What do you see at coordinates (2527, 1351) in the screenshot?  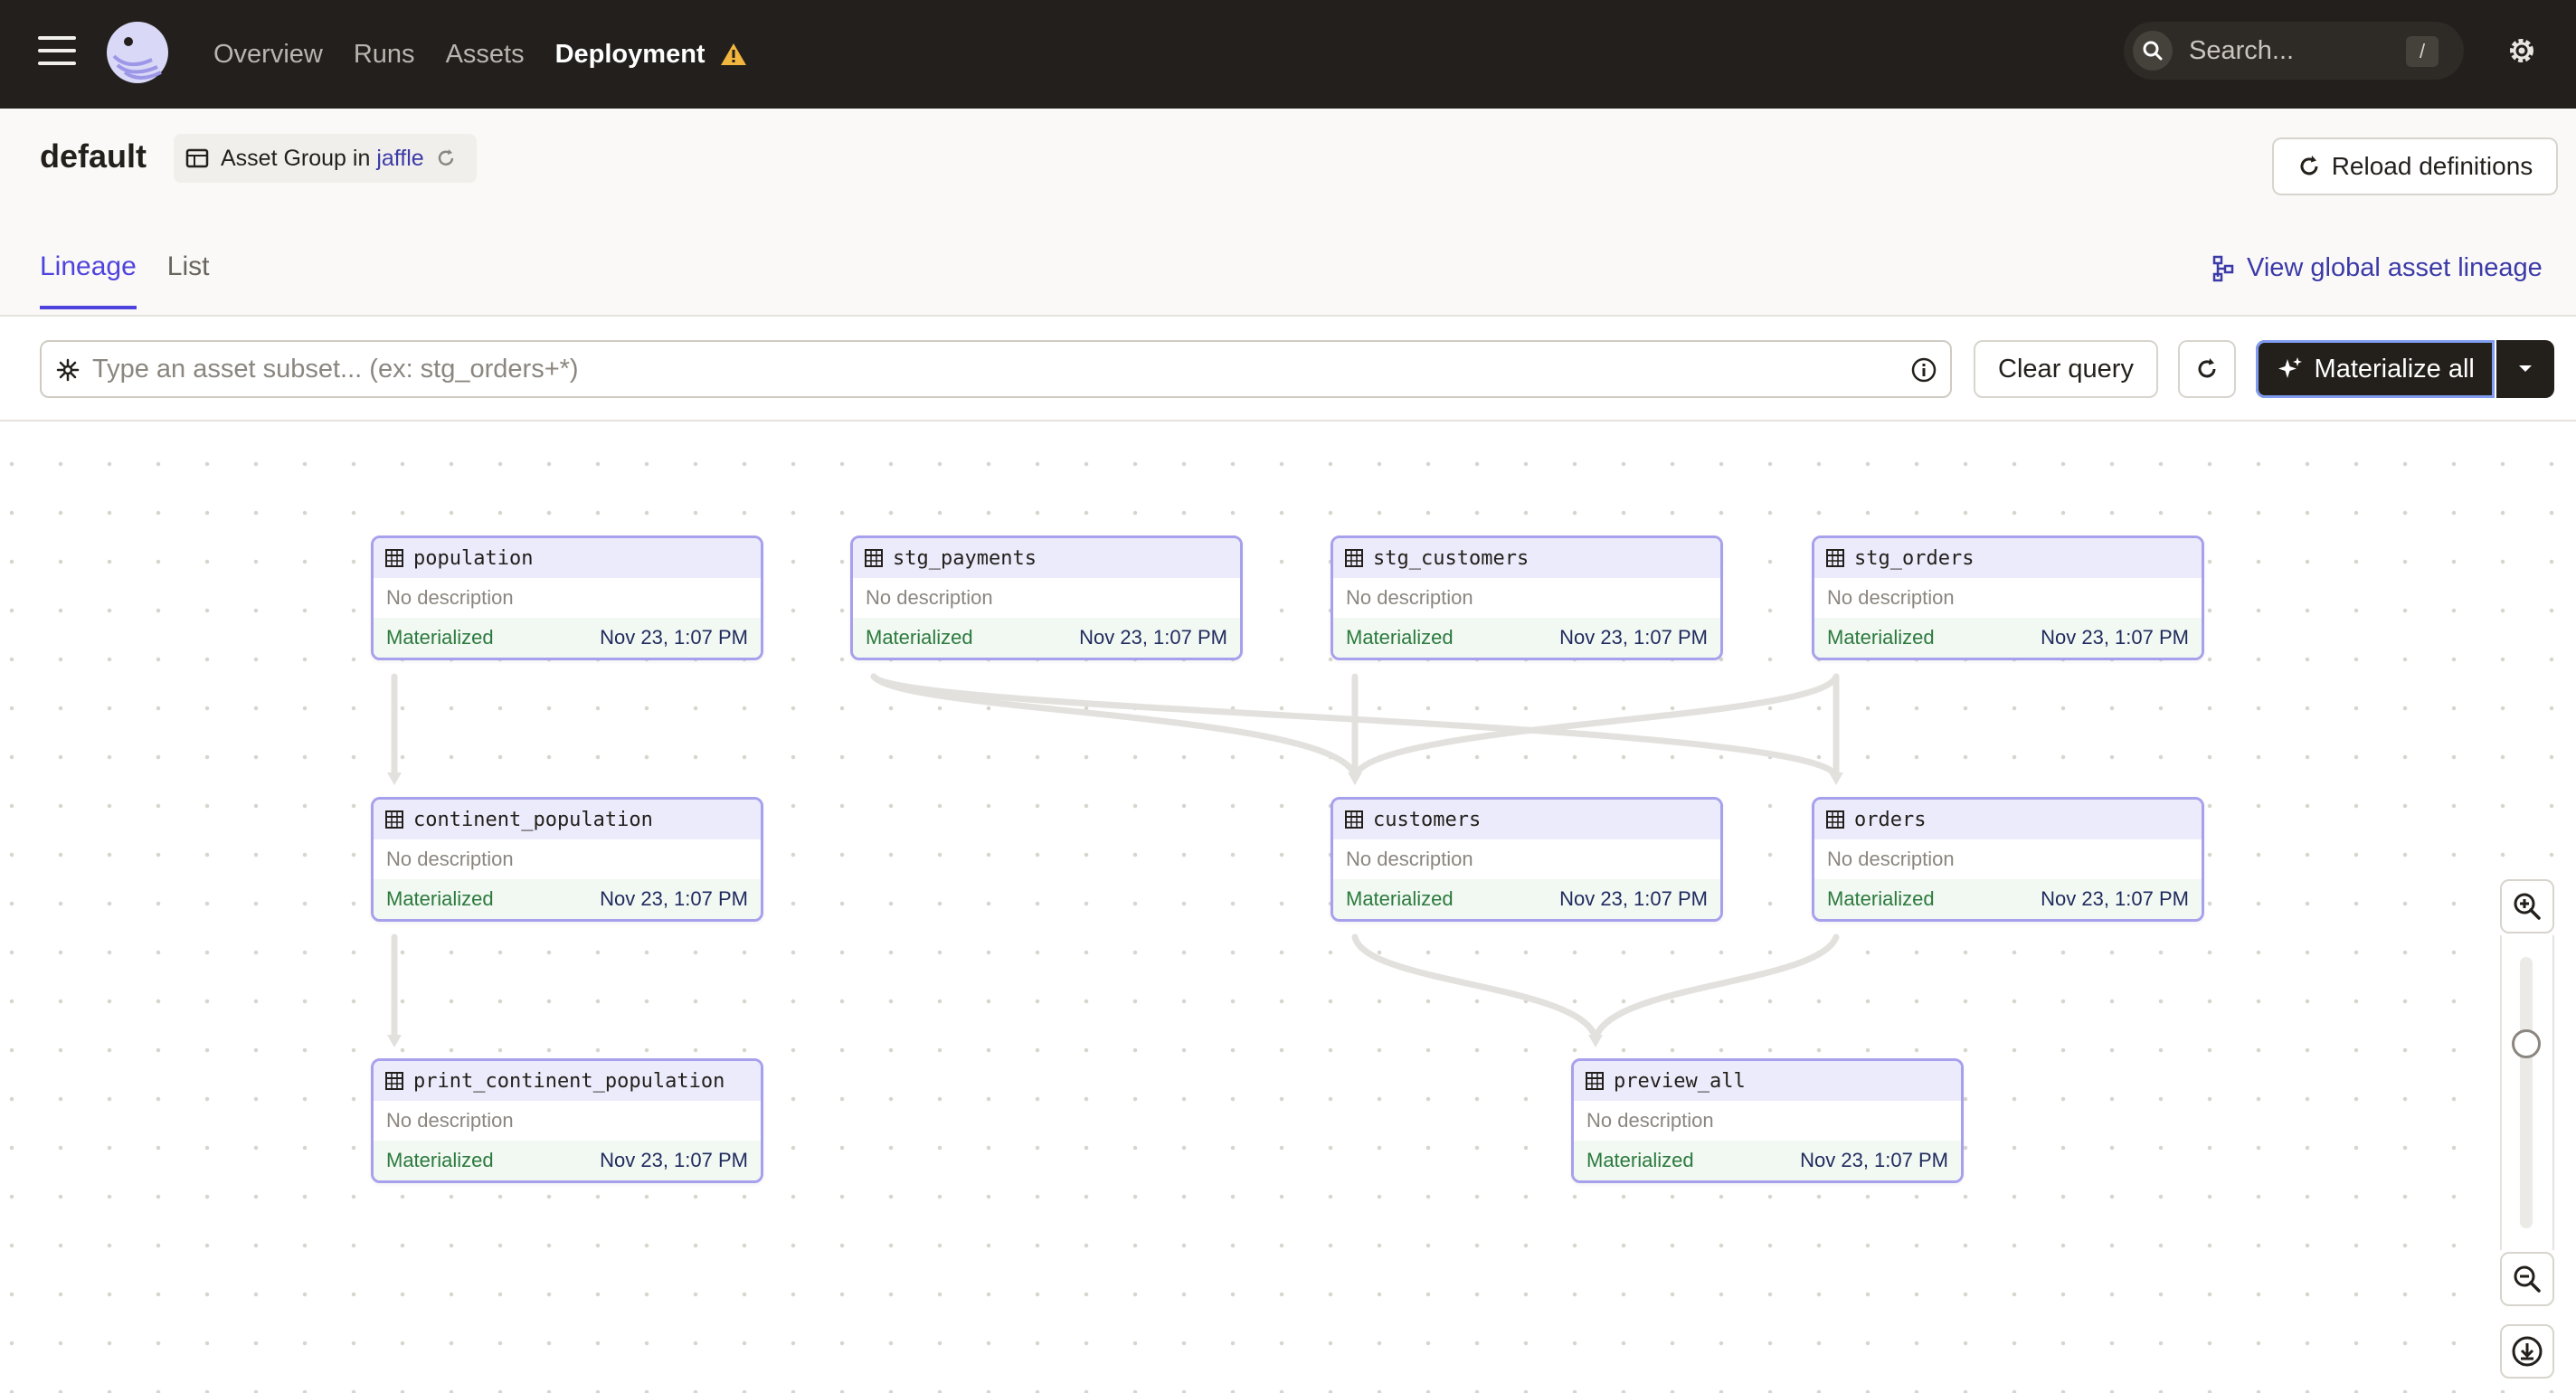 I see `download-graph-button` at bounding box center [2527, 1351].